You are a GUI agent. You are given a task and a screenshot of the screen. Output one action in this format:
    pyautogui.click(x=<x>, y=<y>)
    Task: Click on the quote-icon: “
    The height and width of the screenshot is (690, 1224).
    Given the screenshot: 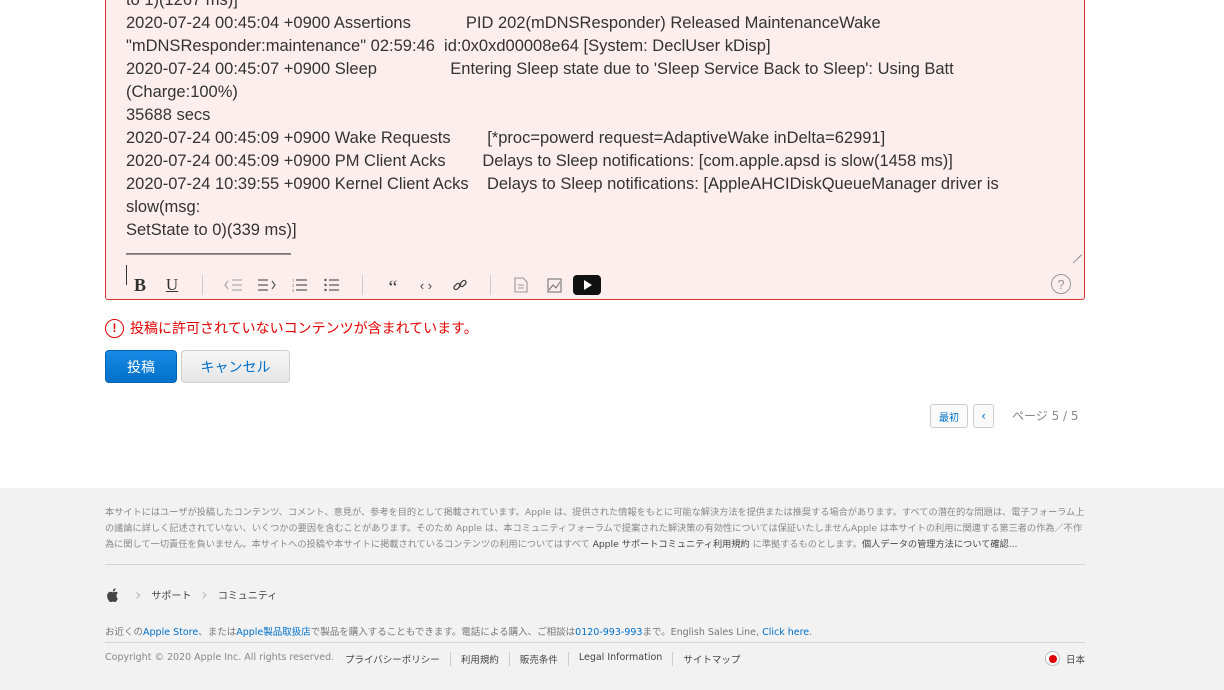 What is the action you would take?
    pyautogui.click(x=393, y=286)
    